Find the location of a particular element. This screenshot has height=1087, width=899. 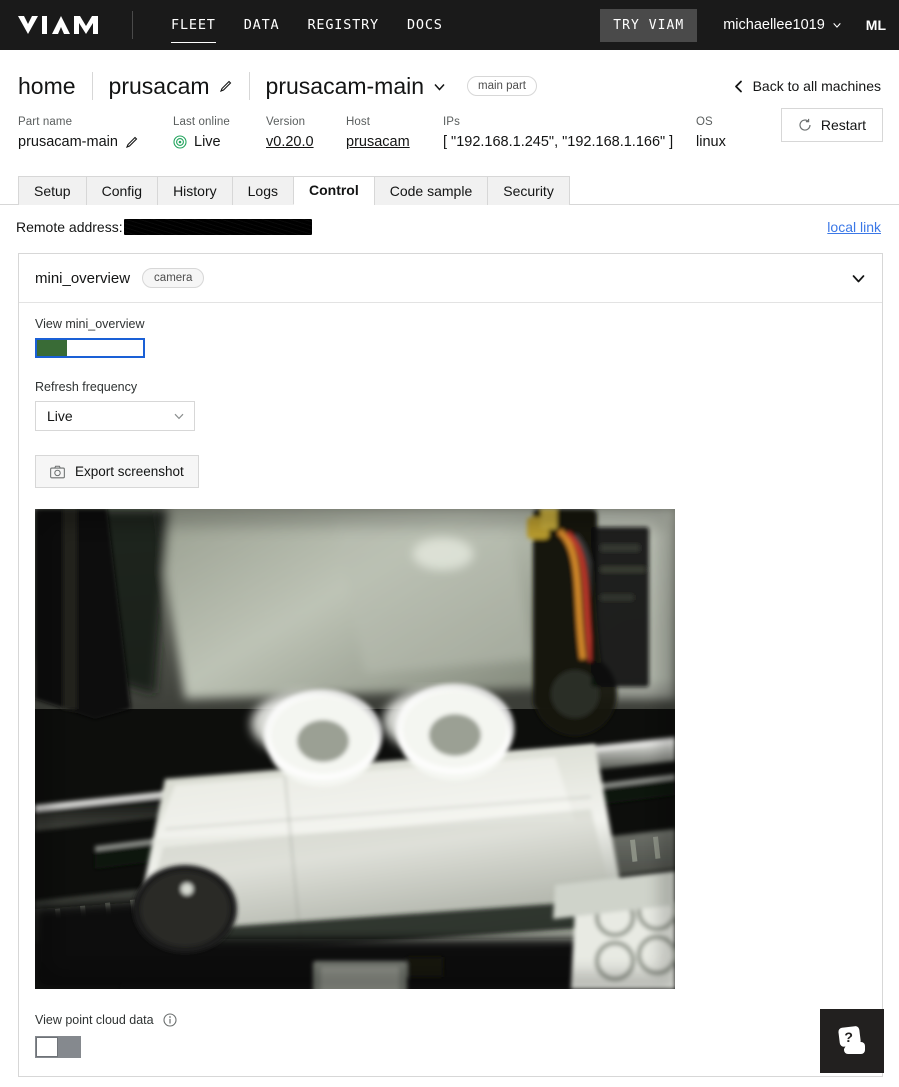

refresh-frequency-value: Live is located at coordinates (60, 416).